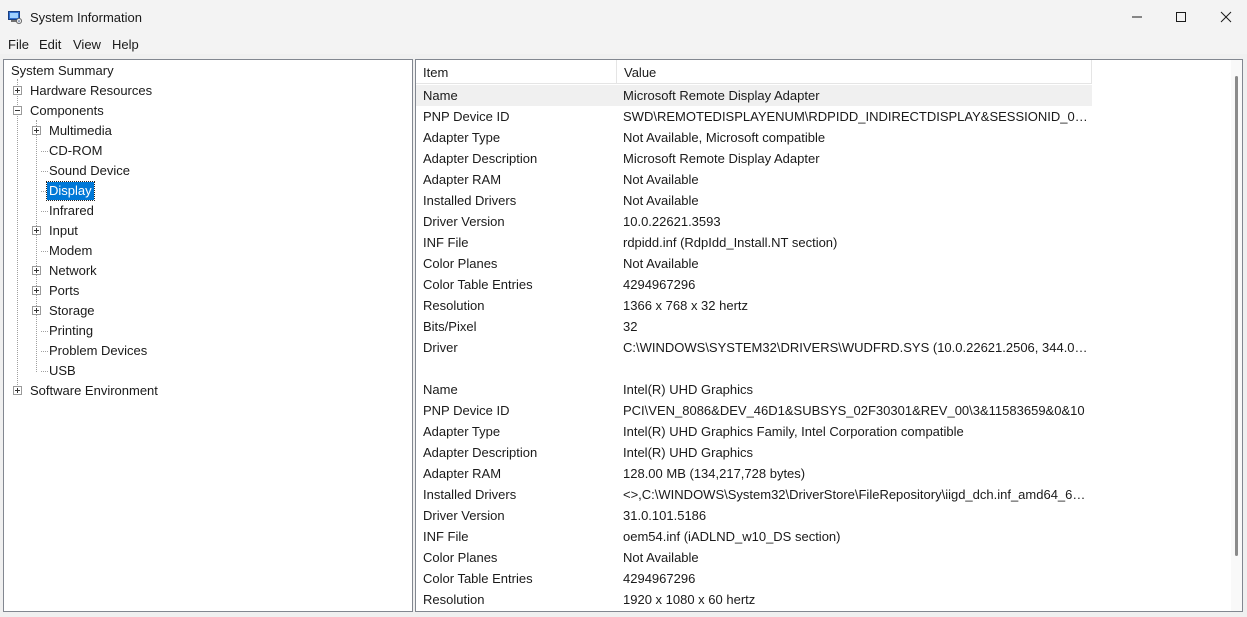 The width and height of the screenshot is (1247, 617). What do you see at coordinates (714, 473) in the screenshot?
I see `cell-value: 128.00 MB (134,217,728 bytes)` at bounding box center [714, 473].